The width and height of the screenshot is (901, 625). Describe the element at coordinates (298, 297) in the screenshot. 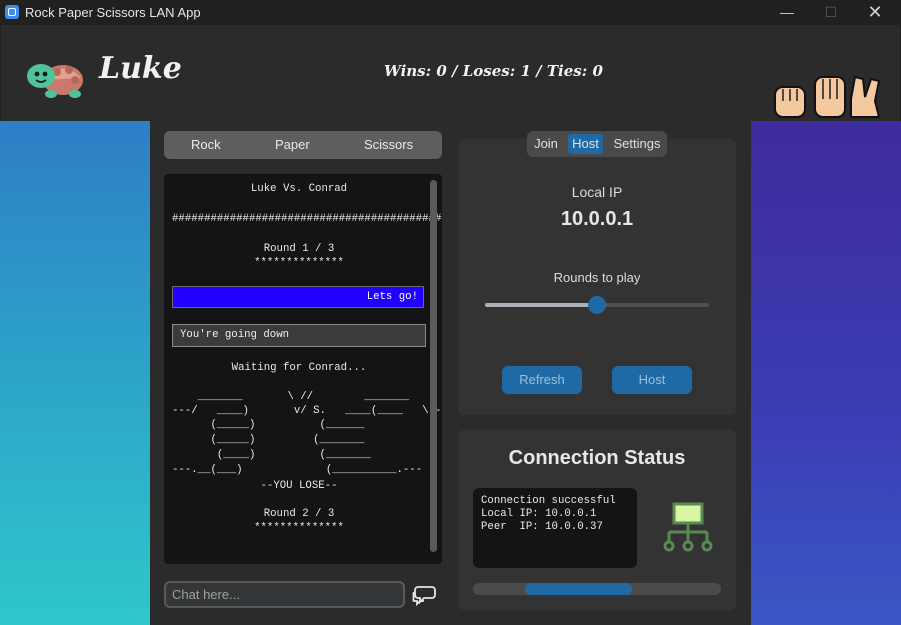

I see `my-chat-message: Lets go!` at that location.